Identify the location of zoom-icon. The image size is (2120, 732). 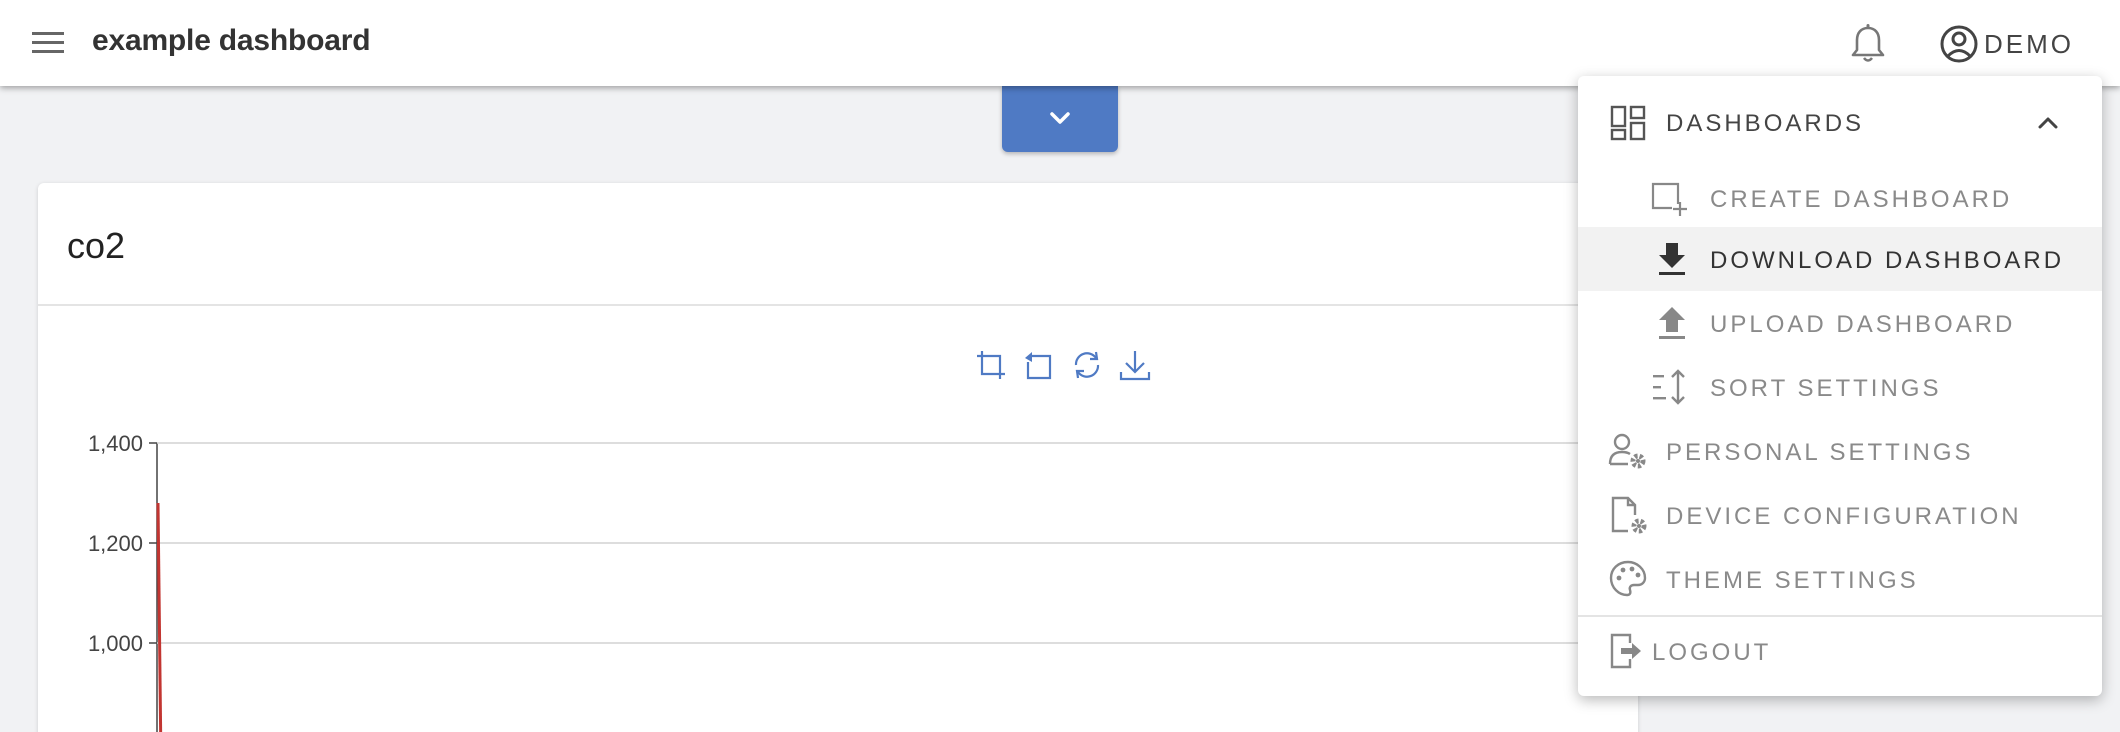
(991, 365).